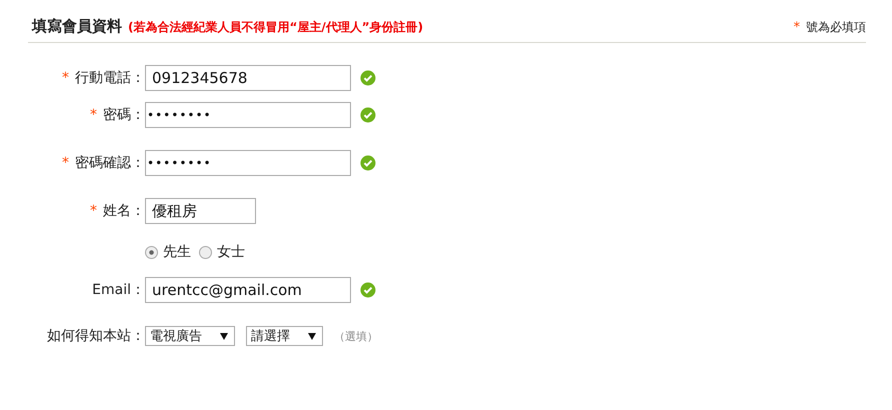 This screenshot has height=410, width=892. Describe the element at coordinates (248, 78) in the screenshot. I see `input-field: 0912345678` at that location.